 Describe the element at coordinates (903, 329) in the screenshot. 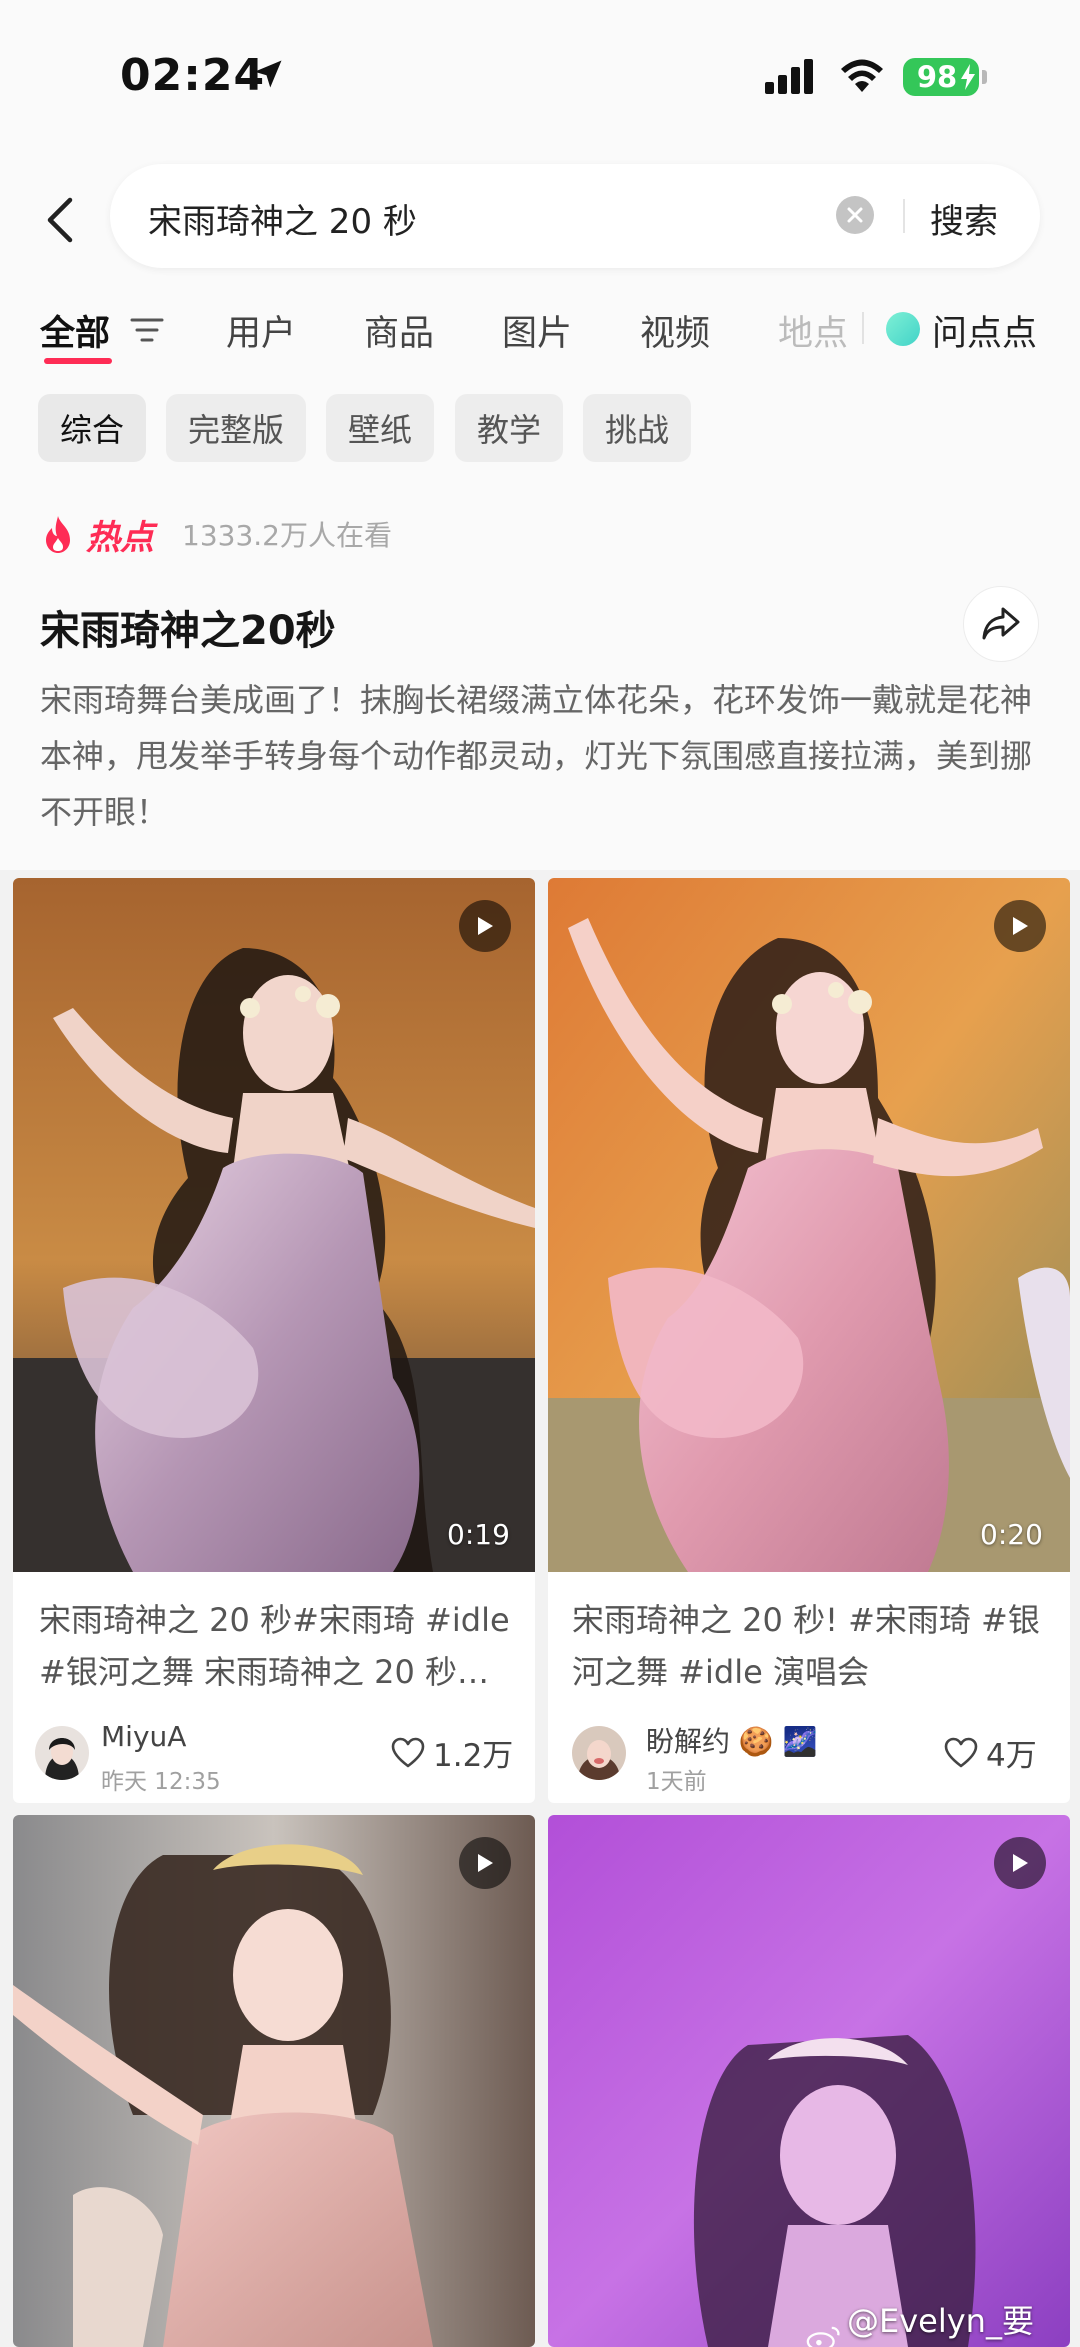

I see `ask-assistant-icon` at that location.